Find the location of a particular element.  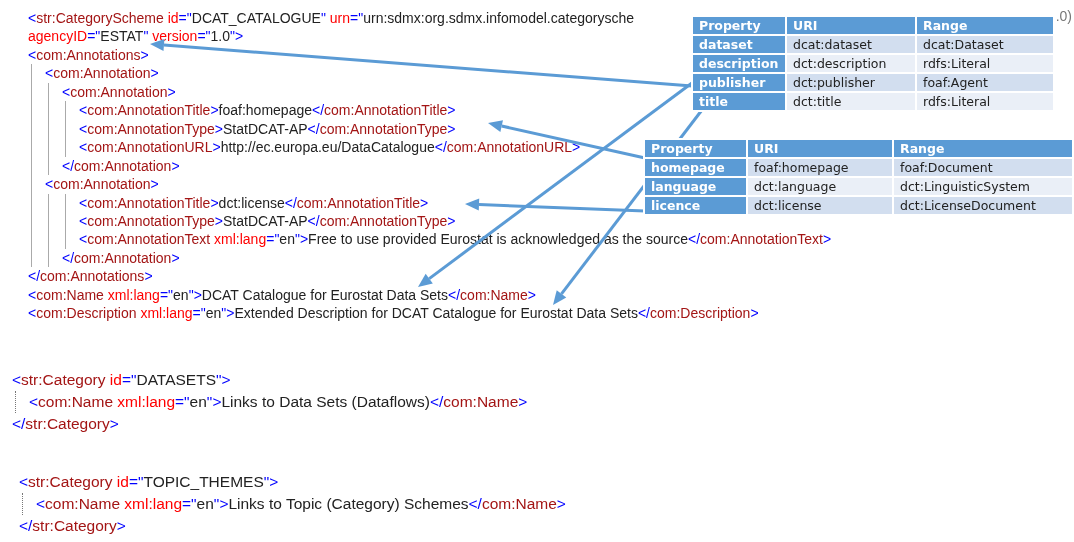

row-header-cell: licence is located at coordinates (695, 205).